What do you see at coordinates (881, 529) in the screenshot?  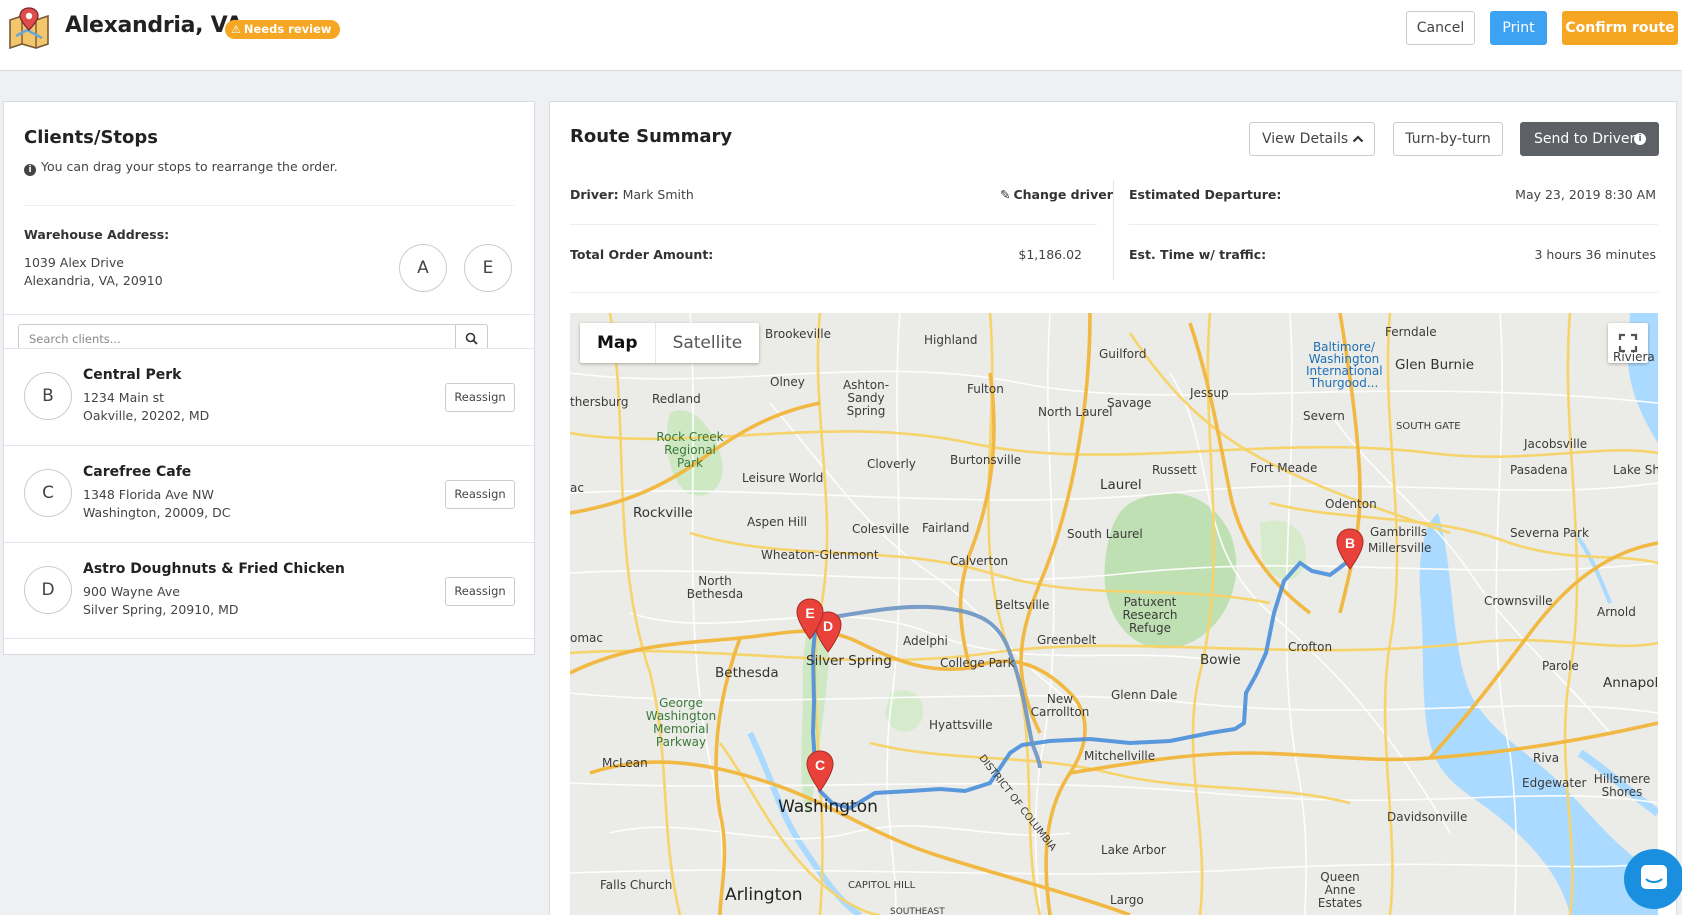 I see `place-label: Colesville` at bounding box center [881, 529].